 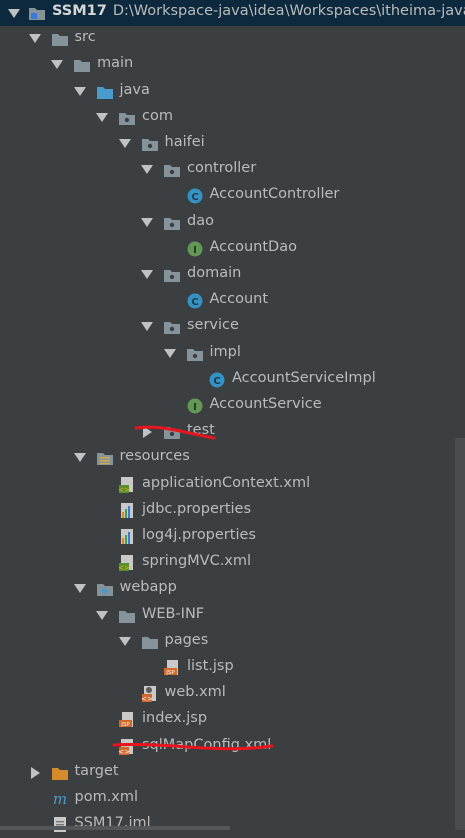 I want to click on source-folder-icon, so click(x=105, y=92).